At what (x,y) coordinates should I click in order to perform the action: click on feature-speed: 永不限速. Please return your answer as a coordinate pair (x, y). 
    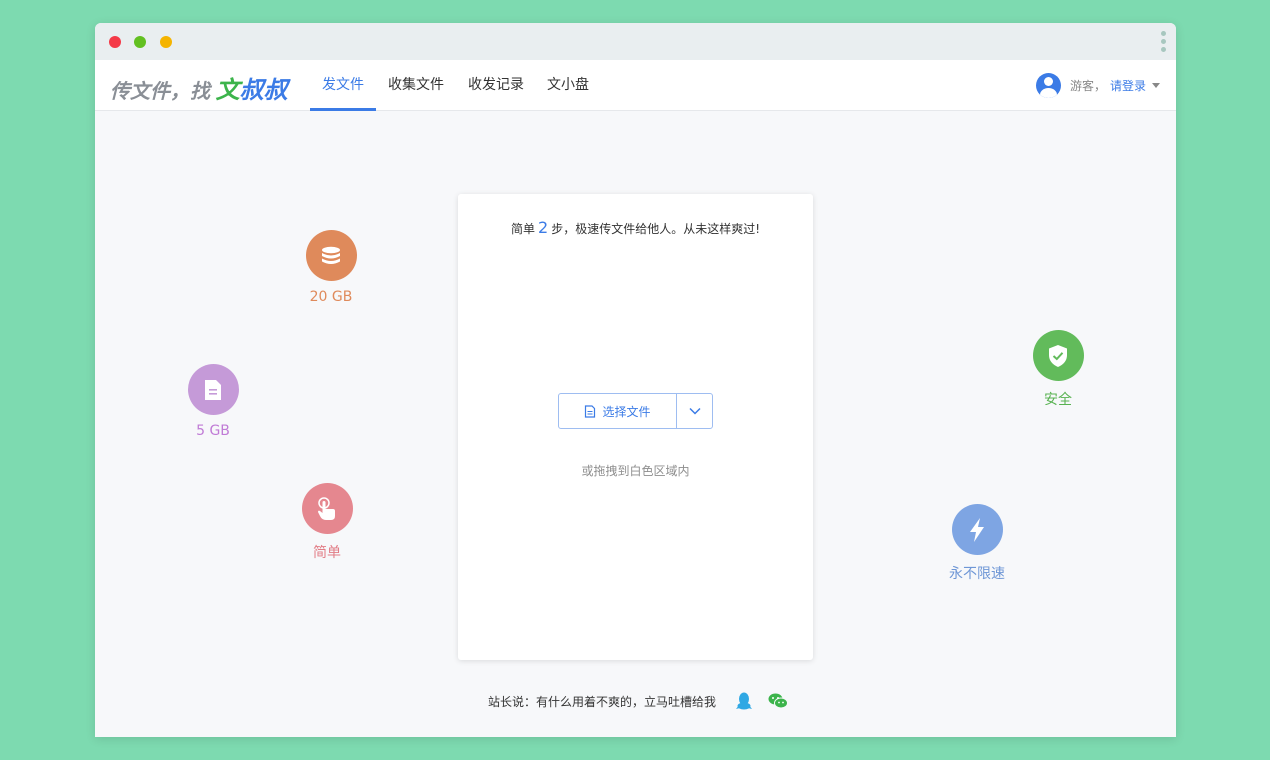
    Looking at the image, I should click on (977, 543).